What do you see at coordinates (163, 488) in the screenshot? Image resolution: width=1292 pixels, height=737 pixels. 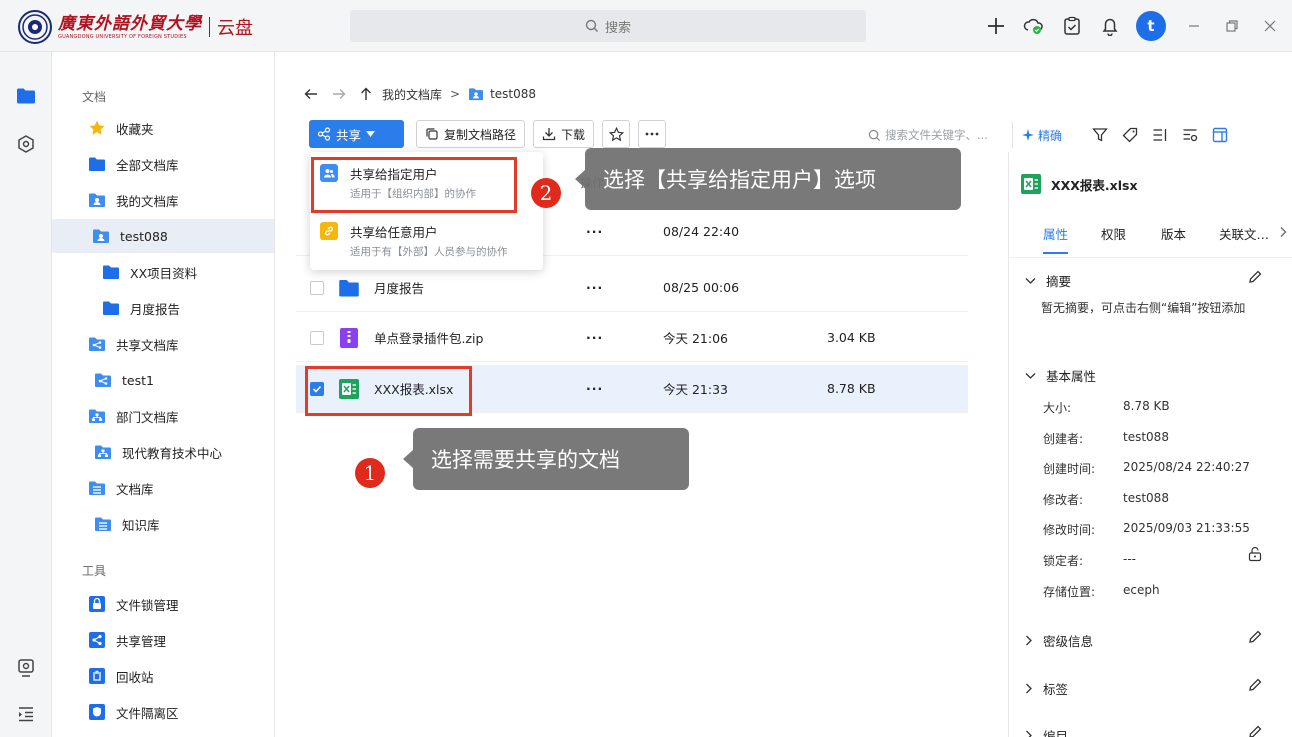 I see `sidebar-item-doc-library: 文档库` at bounding box center [163, 488].